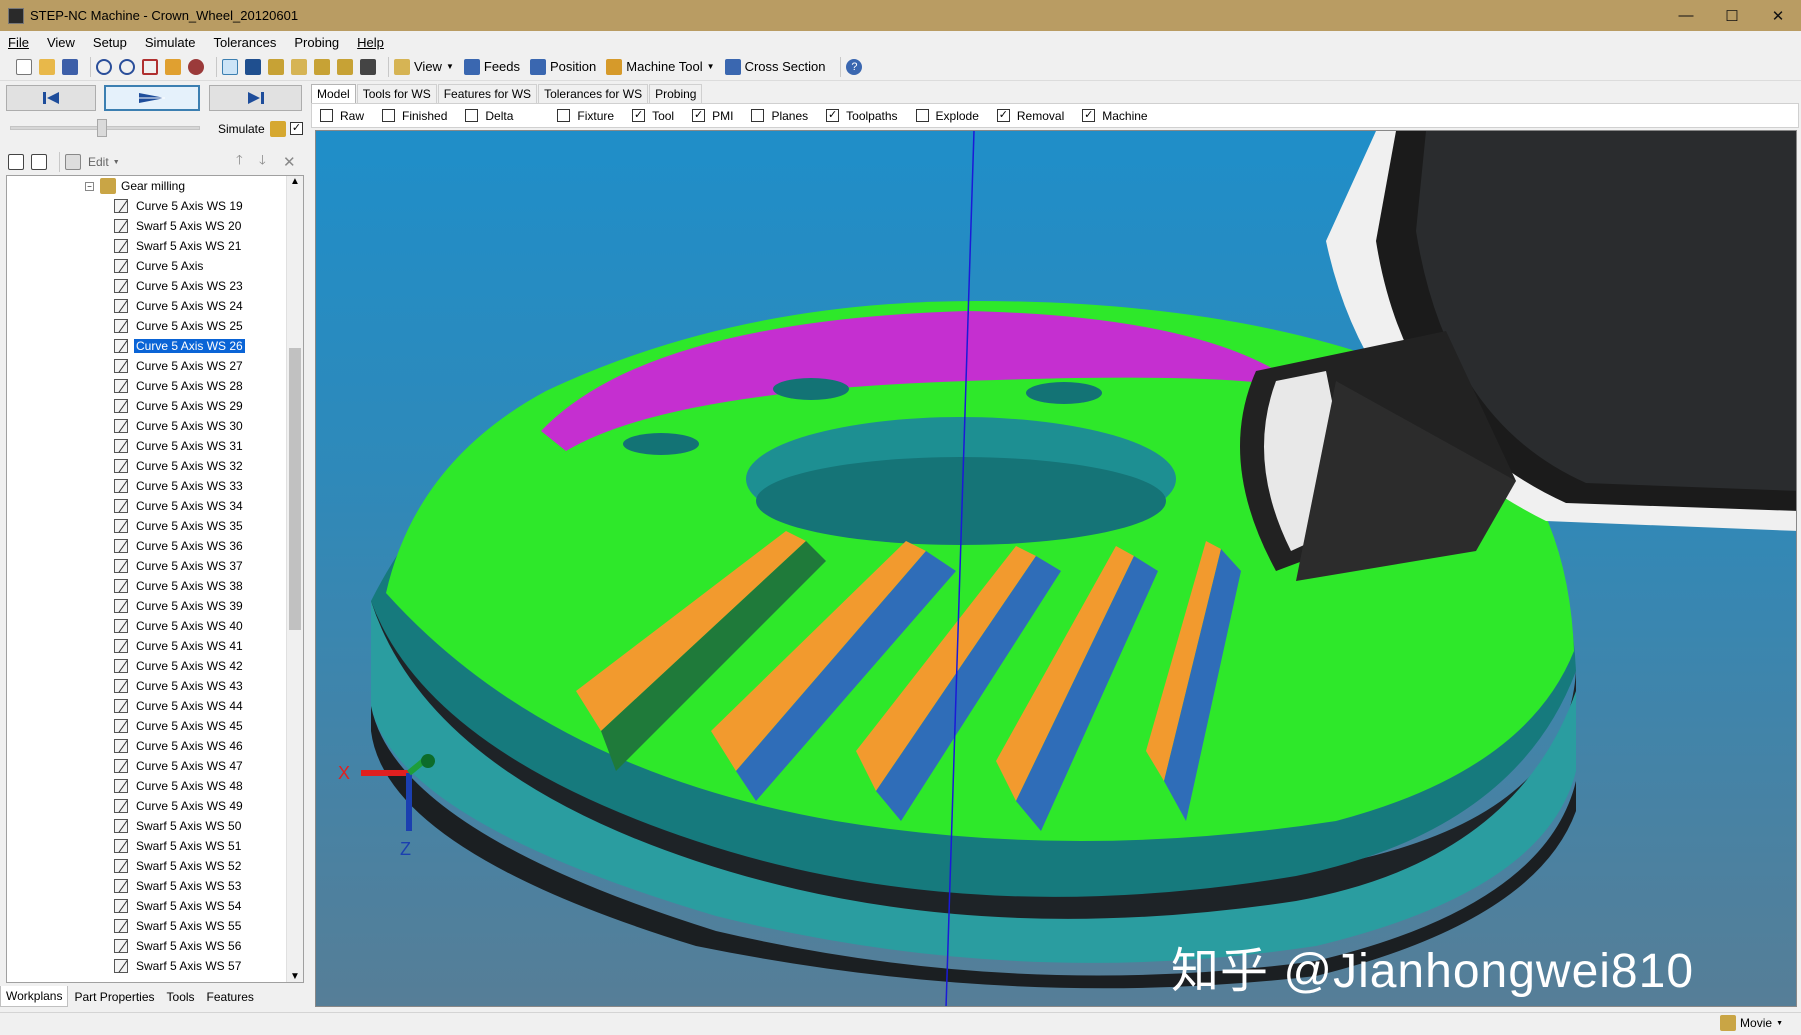 The width and height of the screenshot is (1801, 1035). What do you see at coordinates (127, 66) in the screenshot?
I see `zoom-out-icon` at bounding box center [127, 66].